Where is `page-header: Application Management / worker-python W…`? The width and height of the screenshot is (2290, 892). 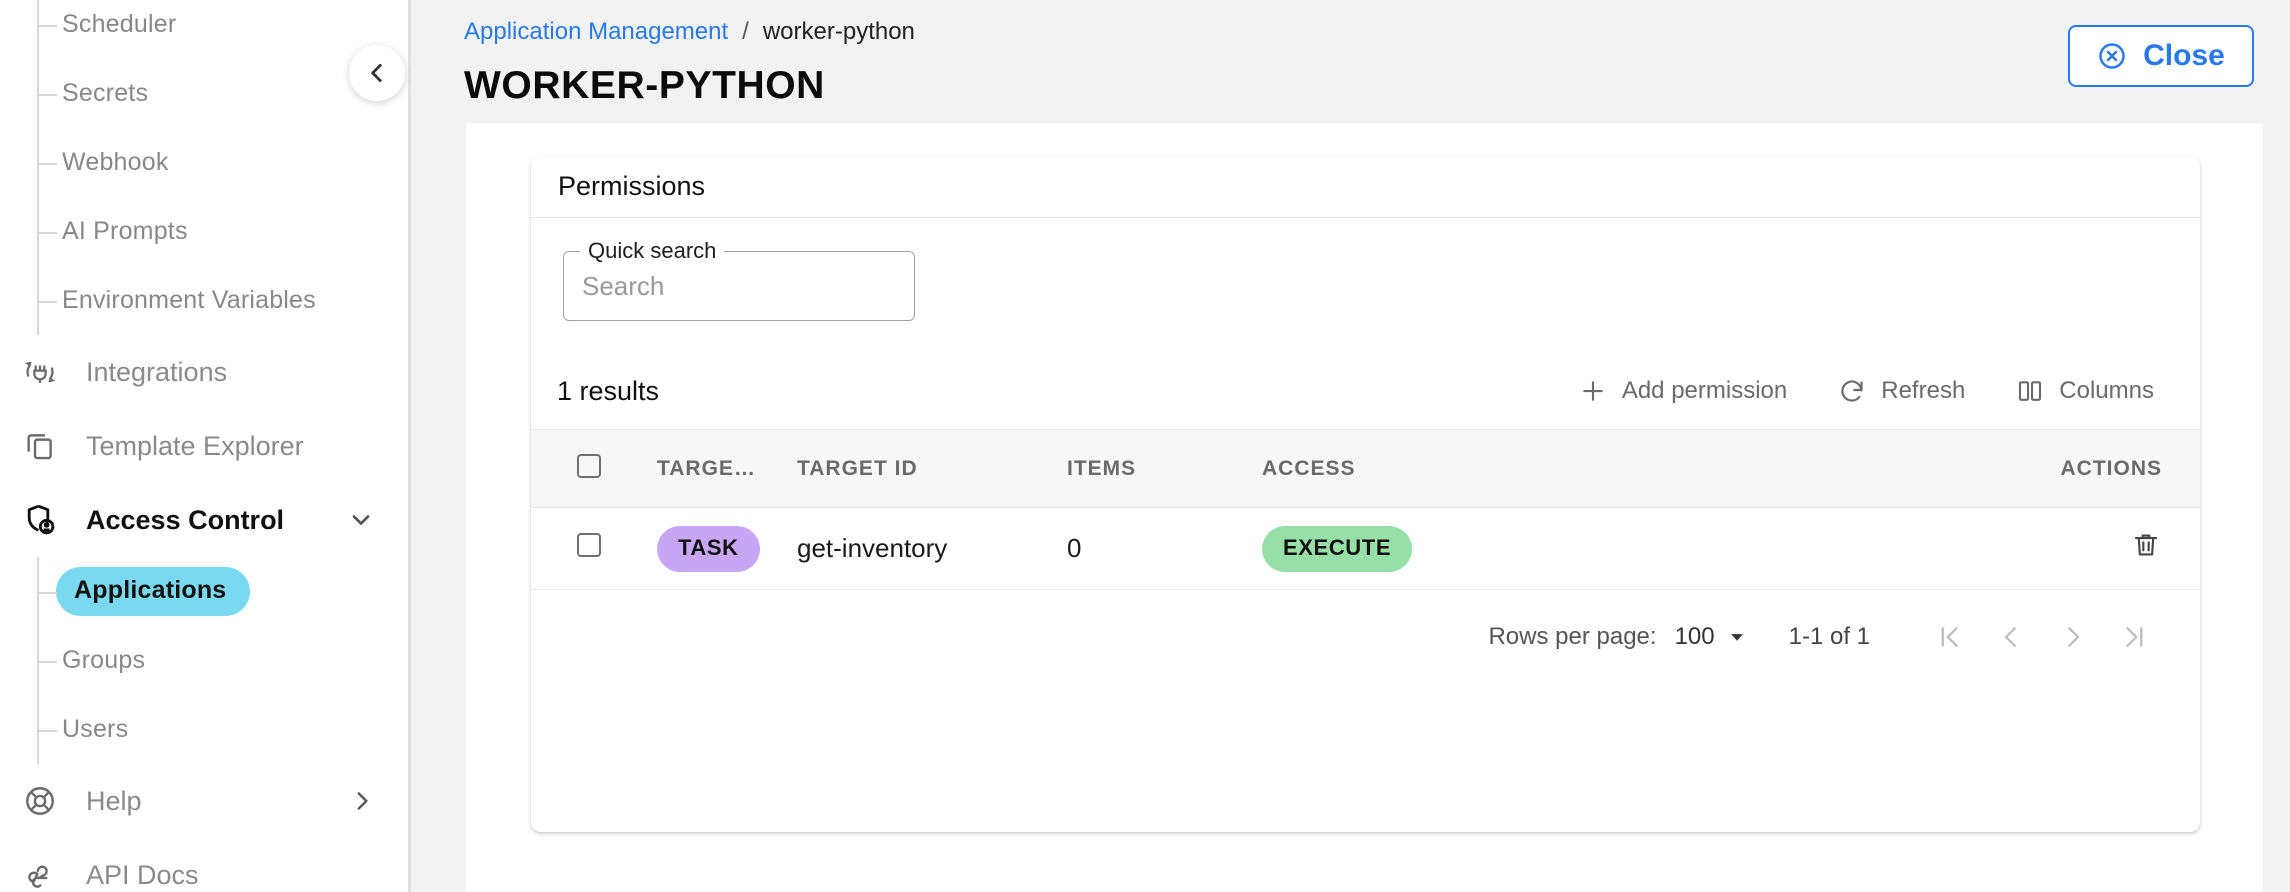
page-header: Application Management / worker-python W… is located at coordinates (1352, 61).